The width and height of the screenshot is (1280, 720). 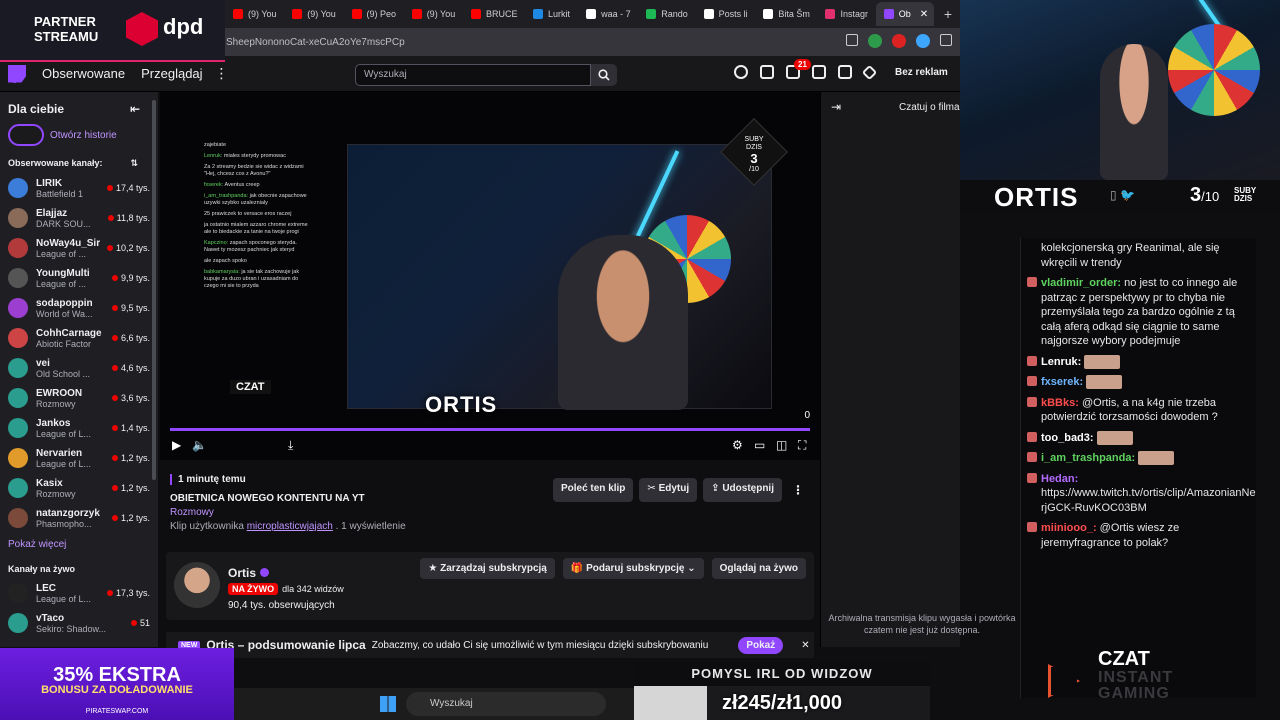 I want to click on browser-tab: BRUCE, so click(x=493, y=14).